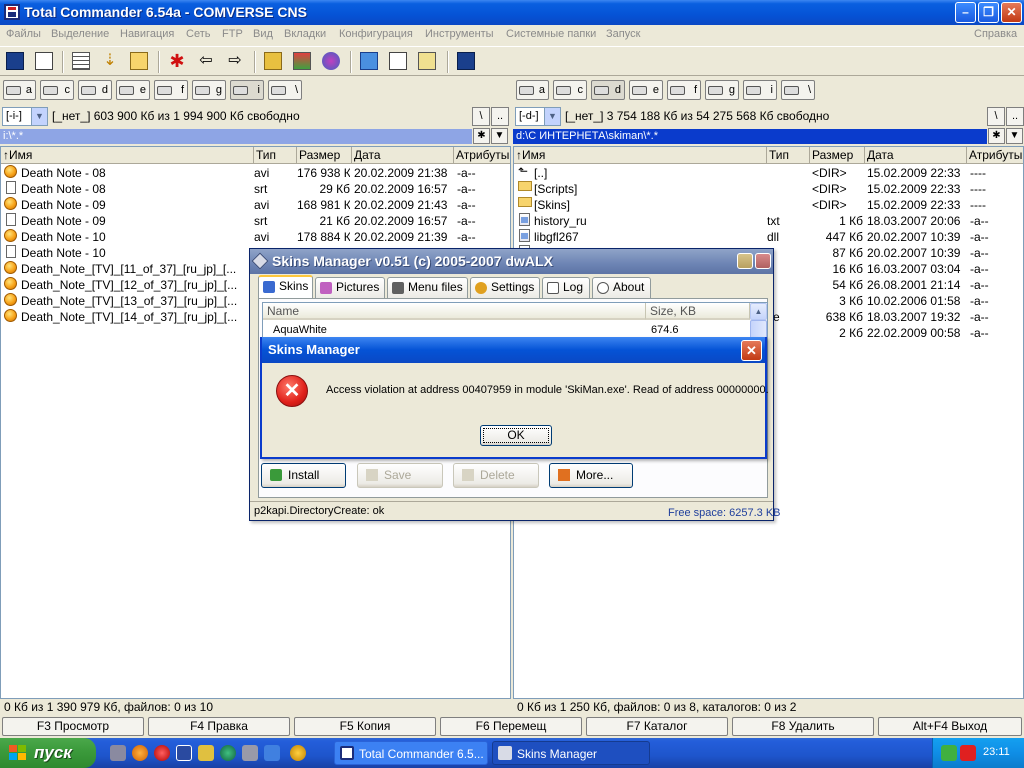 The image size is (1024, 768). I want to click on f3-view-button: F3 Просмотр, so click(73, 726).